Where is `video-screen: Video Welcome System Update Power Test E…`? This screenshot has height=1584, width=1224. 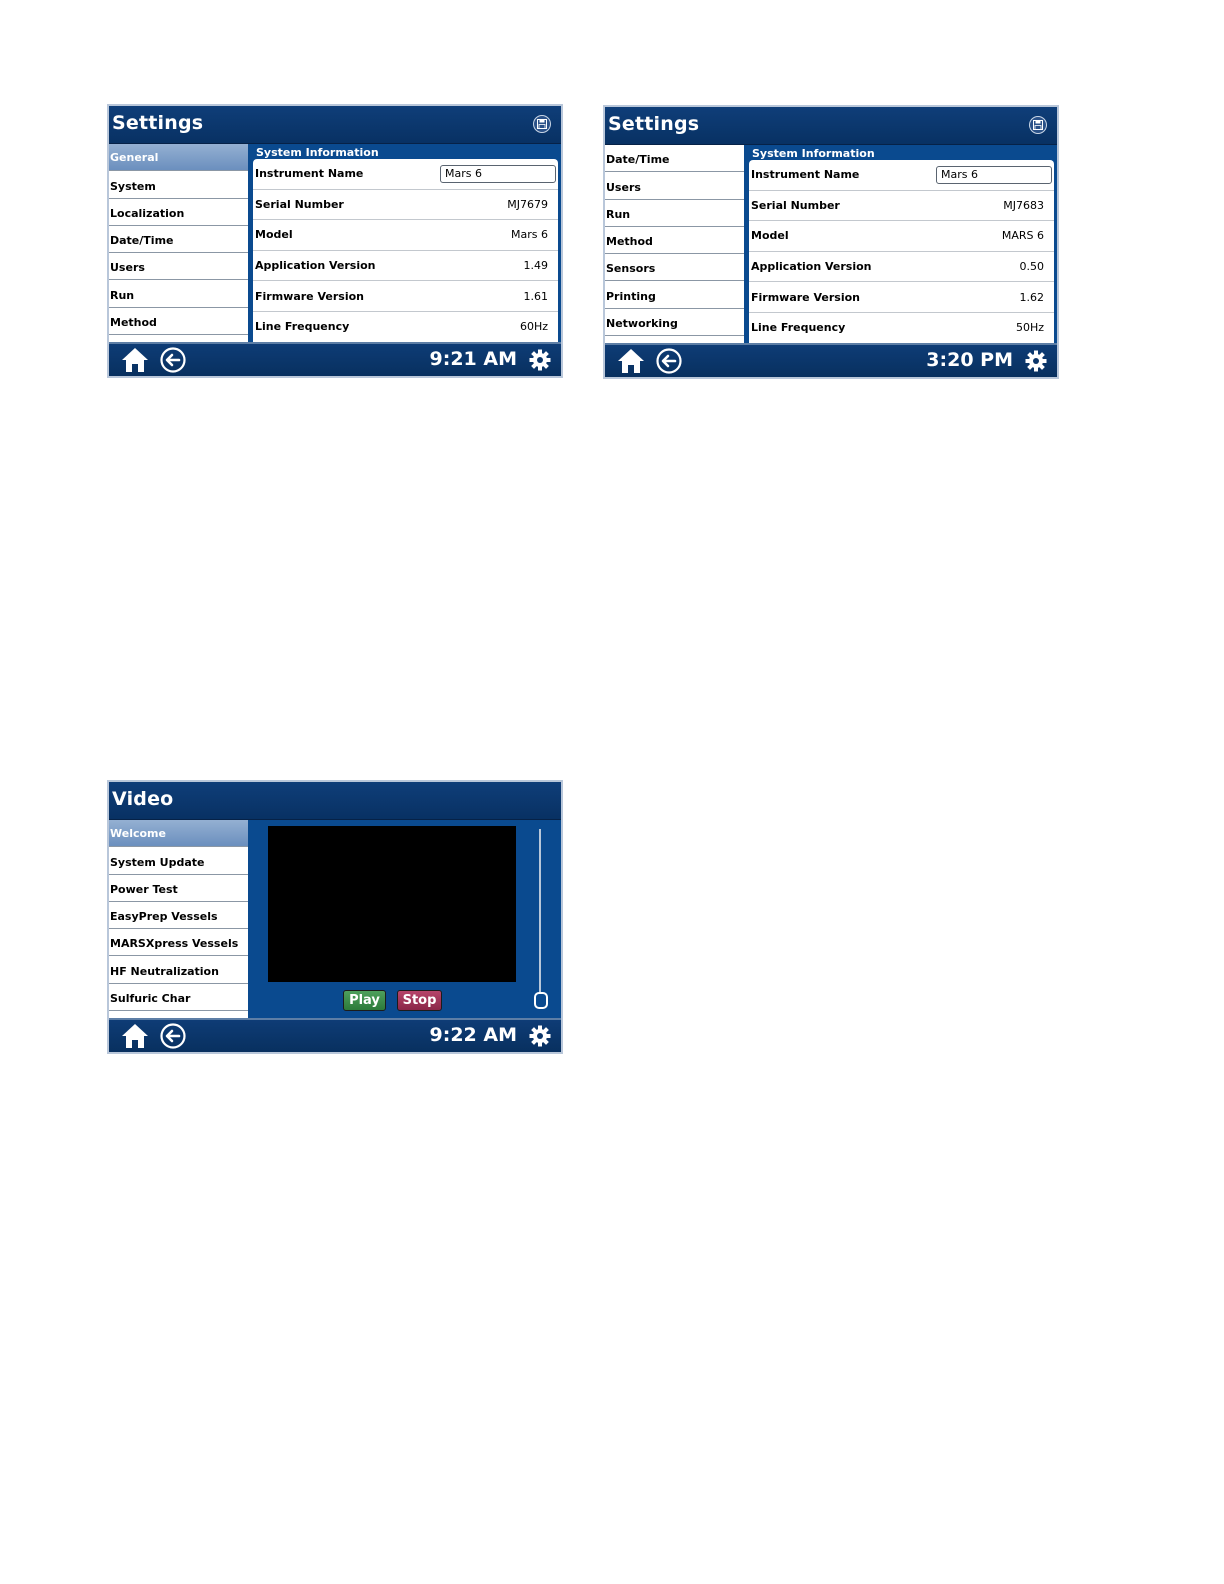
video-screen: Video Welcome System Update Power Test E… is located at coordinates (335, 917).